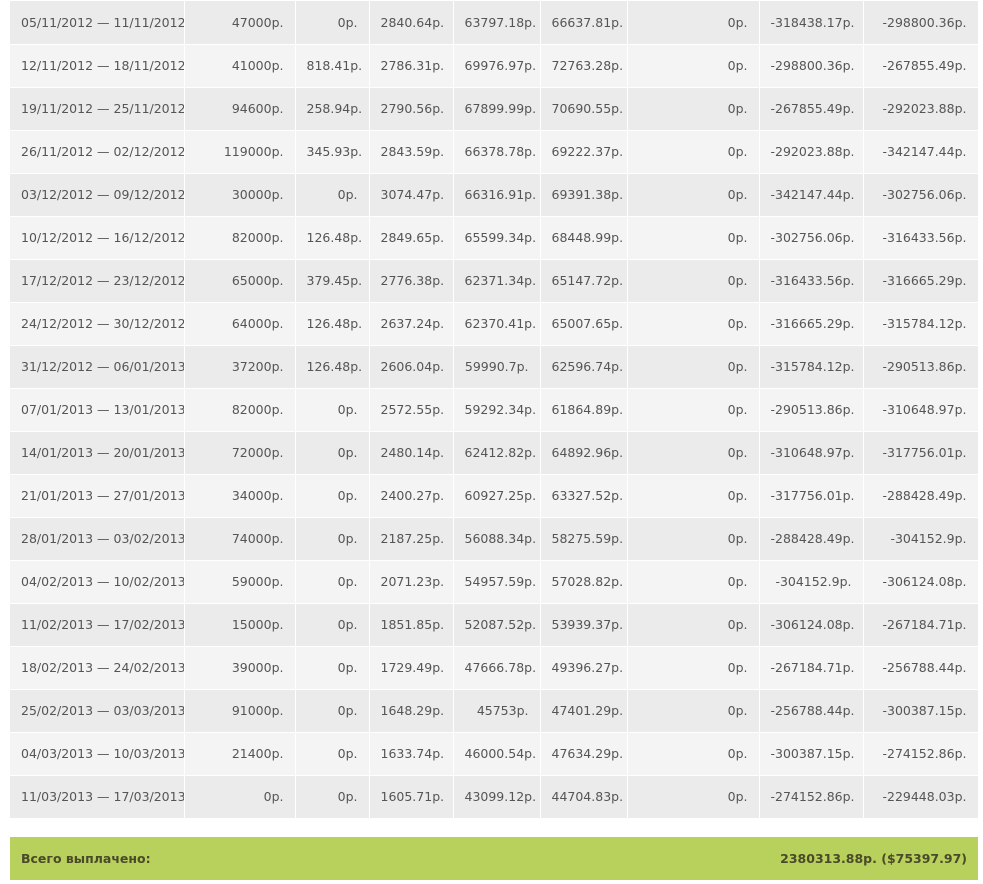  What do you see at coordinates (497, 23) in the screenshot?
I see `principal-cell: 63797.18р.` at bounding box center [497, 23].